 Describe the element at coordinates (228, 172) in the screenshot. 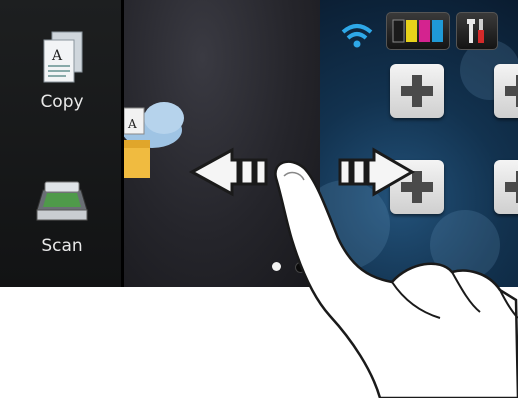

I see `swipe-left-arrow-icon` at that location.